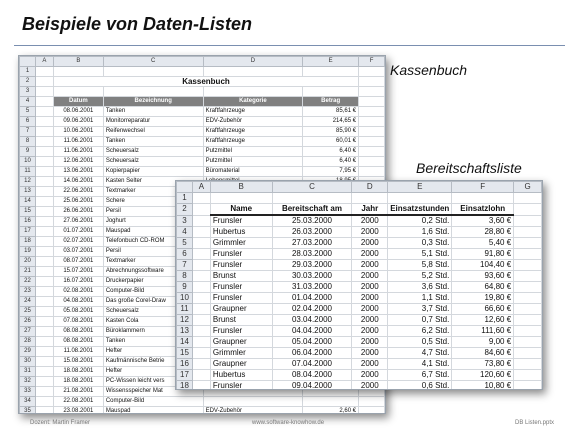 This screenshot has height=435, width=580. Describe the element at coordinates (78, 391) in the screenshot. I see `date-cell: 21.08.2001` at that location.